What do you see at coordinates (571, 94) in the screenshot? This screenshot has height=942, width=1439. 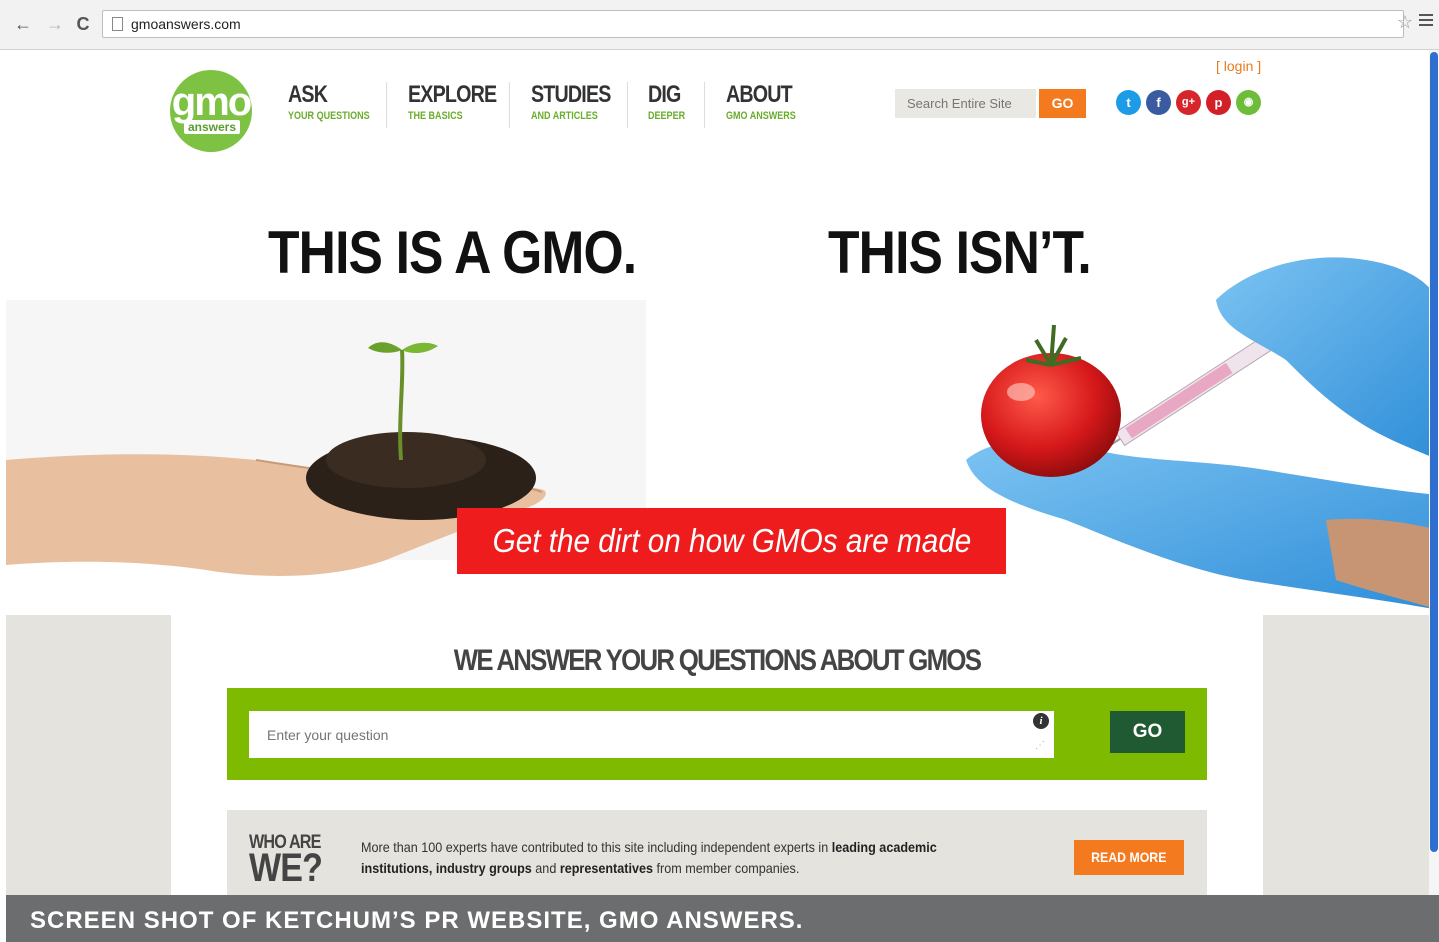 I see `nav-studies-title: STUDIES` at bounding box center [571, 94].